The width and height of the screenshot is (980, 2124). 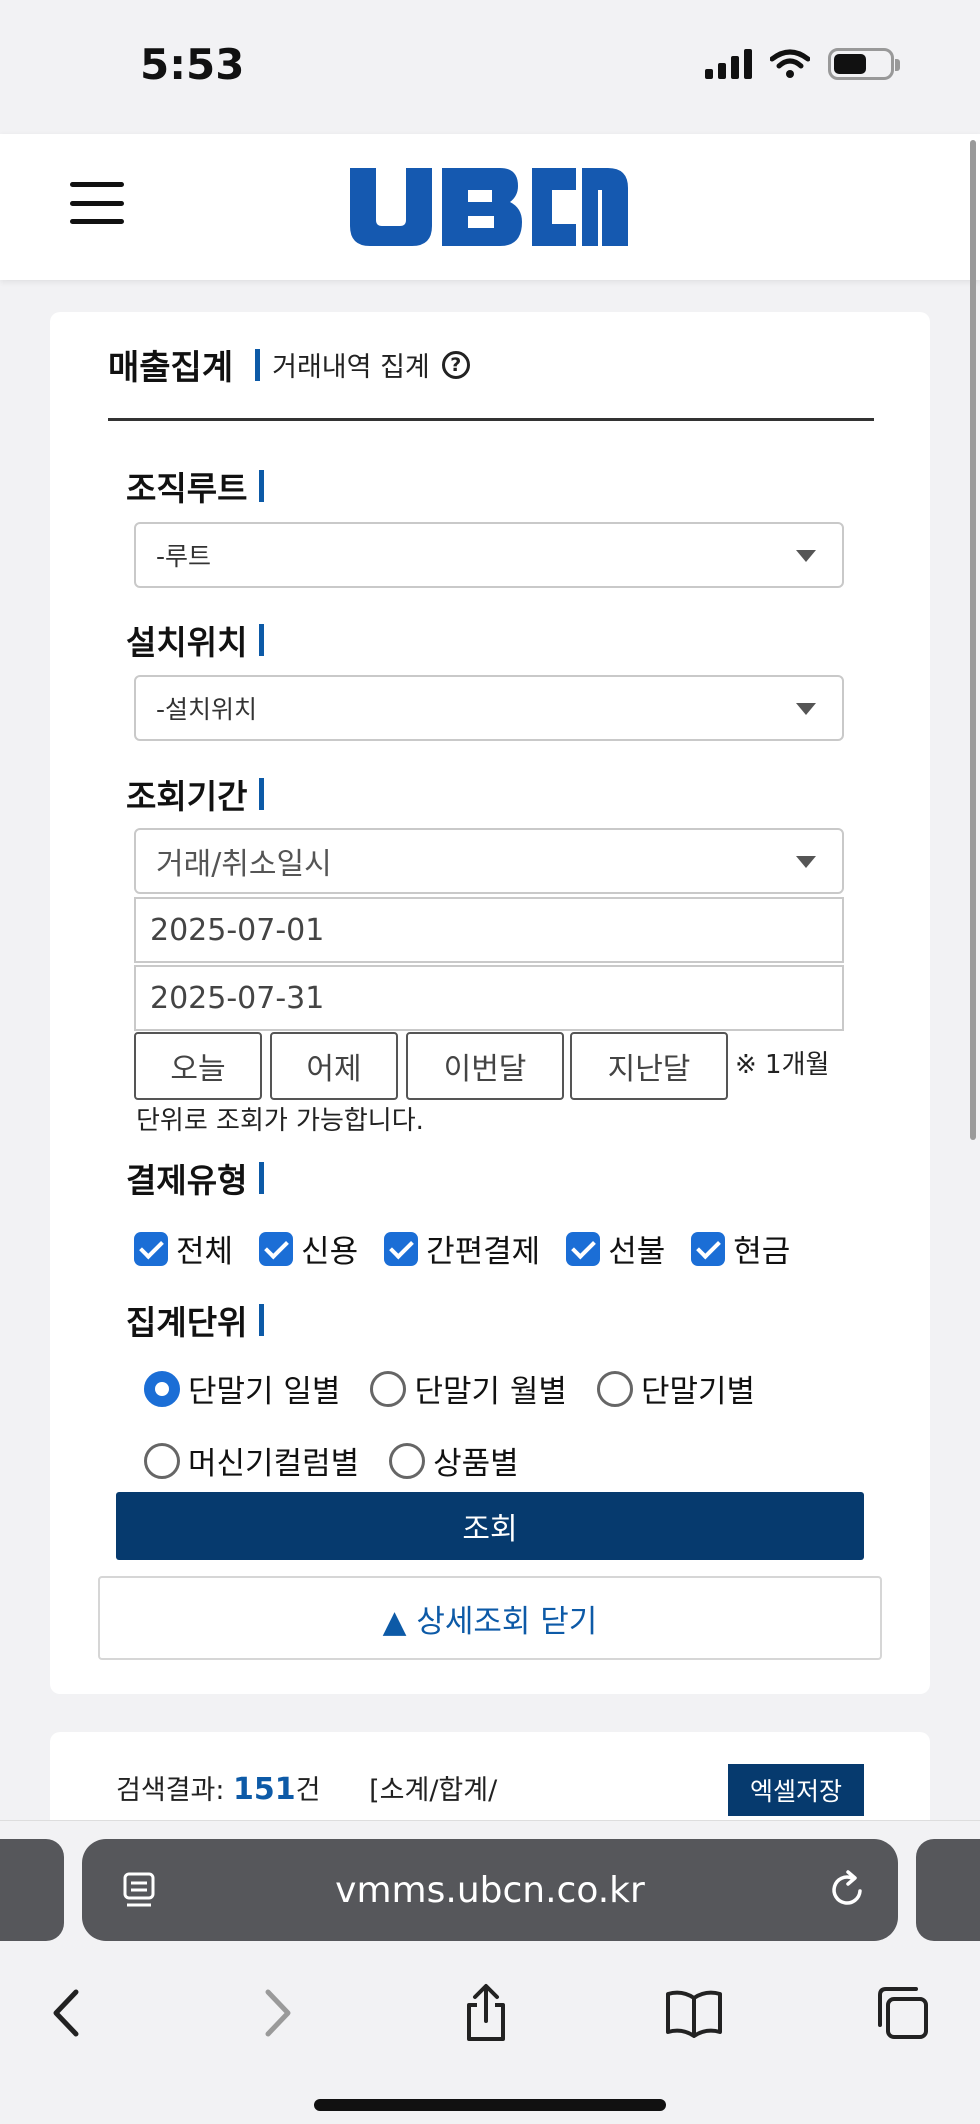 What do you see at coordinates (187, 1180) in the screenshot?
I see `payment-type-label-text: 결제유형` at bounding box center [187, 1180].